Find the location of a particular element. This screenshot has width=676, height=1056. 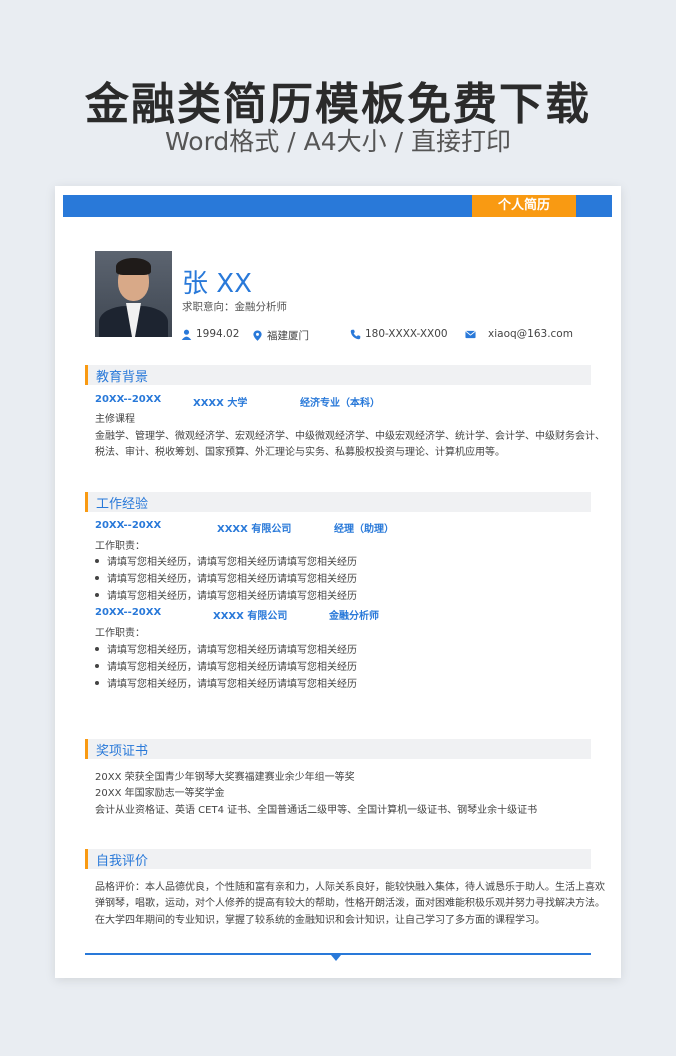

contact-phone: 180-XXXX-XX00 is located at coordinates (399, 334).